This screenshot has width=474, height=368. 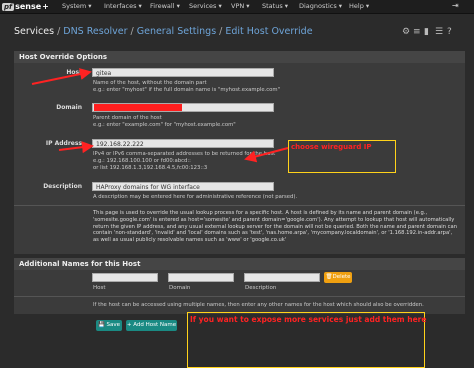 I want to click on menu-interfaces: Interfaces ▾, so click(x=123, y=6).